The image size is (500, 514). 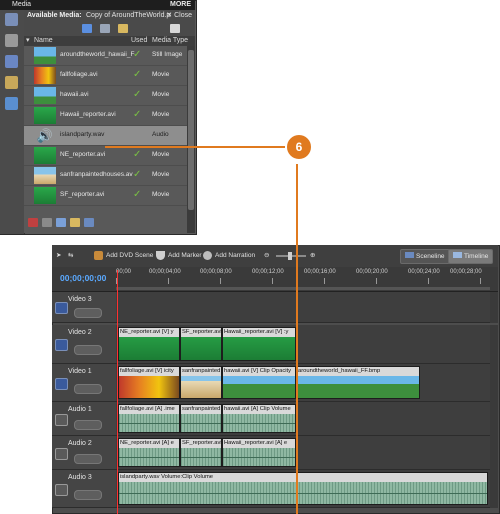 What do you see at coordinates (123, 28) in the screenshot?
I see `still-image-filter-icon` at bounding box center [123, 28].